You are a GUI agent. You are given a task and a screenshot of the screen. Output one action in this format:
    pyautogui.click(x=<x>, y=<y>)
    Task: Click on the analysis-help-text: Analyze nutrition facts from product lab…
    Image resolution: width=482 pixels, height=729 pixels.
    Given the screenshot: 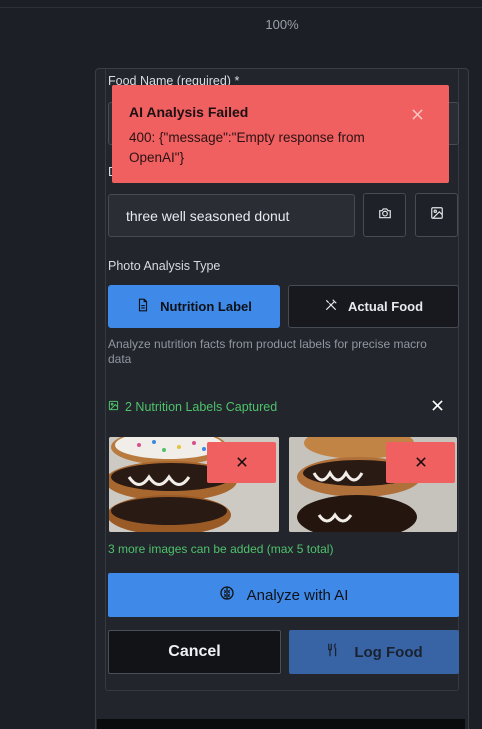 What is the action you would take?
    pyautogui.click(x=267, y=351)
    